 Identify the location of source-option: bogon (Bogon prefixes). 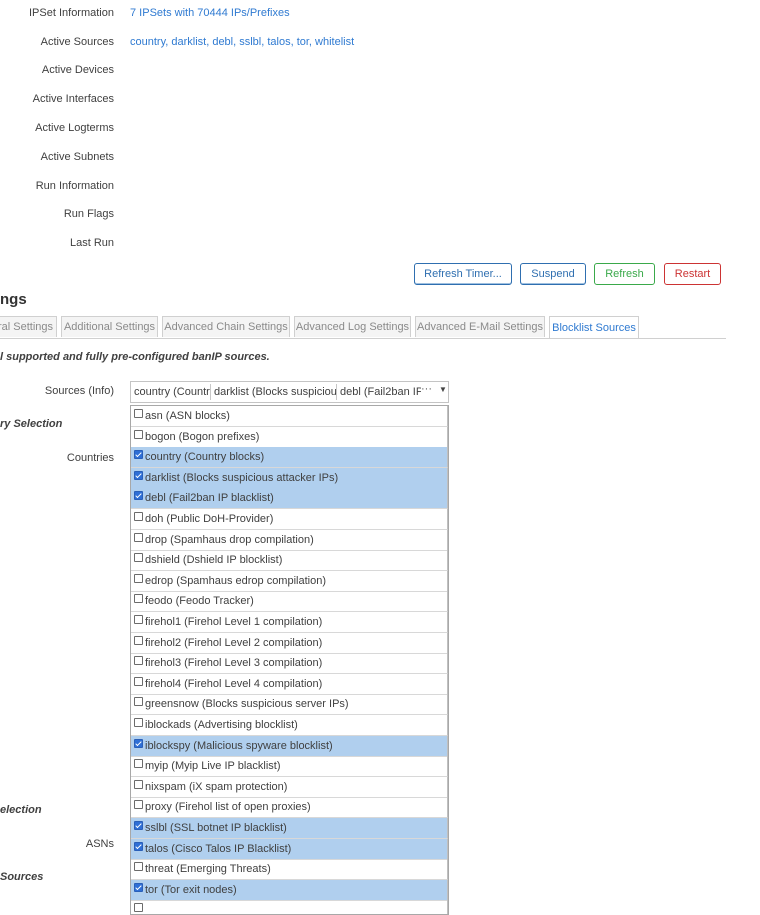
(289, 437).